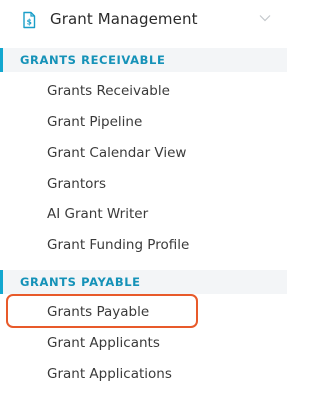  What do you see at coordinates (124, 19) in the screenshot?
I see `section-title: Grant Management` at bounding box center [124, 19].